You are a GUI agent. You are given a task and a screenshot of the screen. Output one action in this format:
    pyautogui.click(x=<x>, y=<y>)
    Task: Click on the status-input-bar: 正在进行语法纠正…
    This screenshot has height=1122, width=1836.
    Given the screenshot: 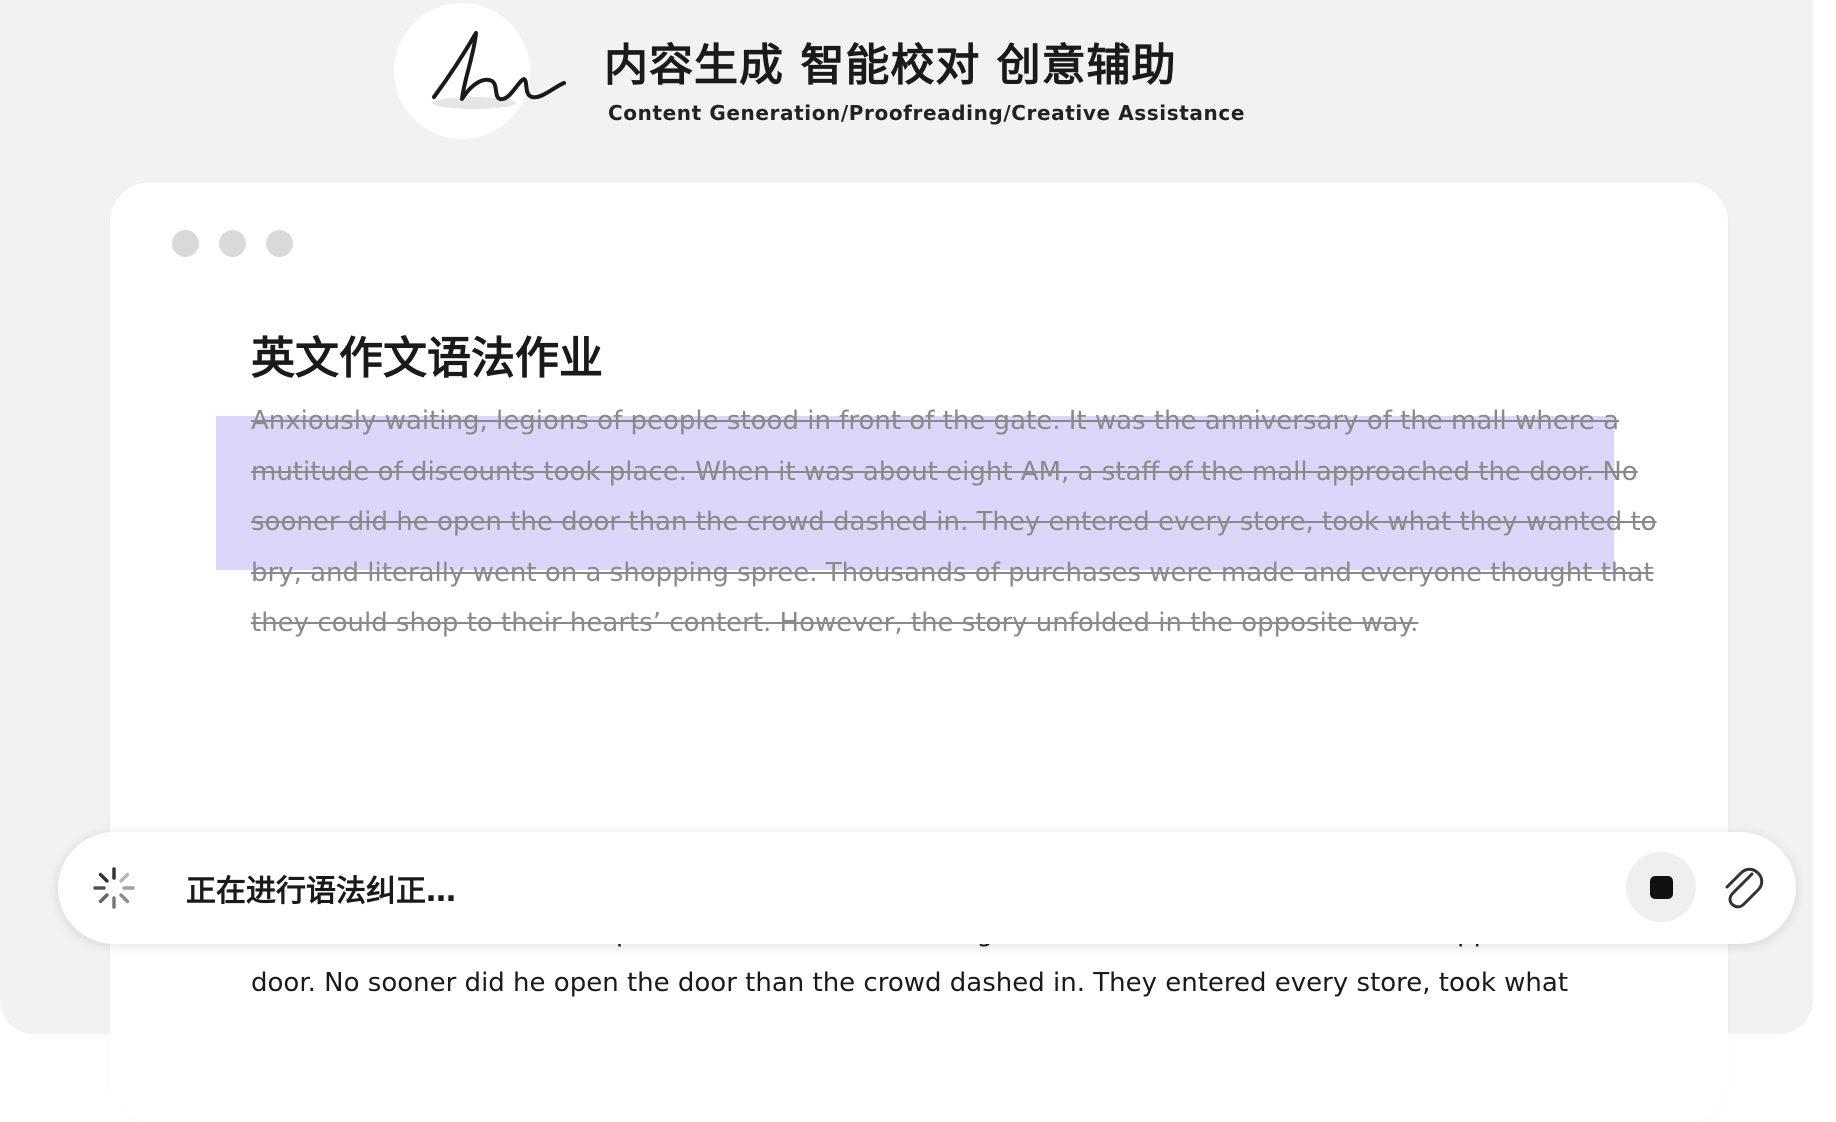 What is the action you would take?
    pyautogui.click(x=927, y=888)
    